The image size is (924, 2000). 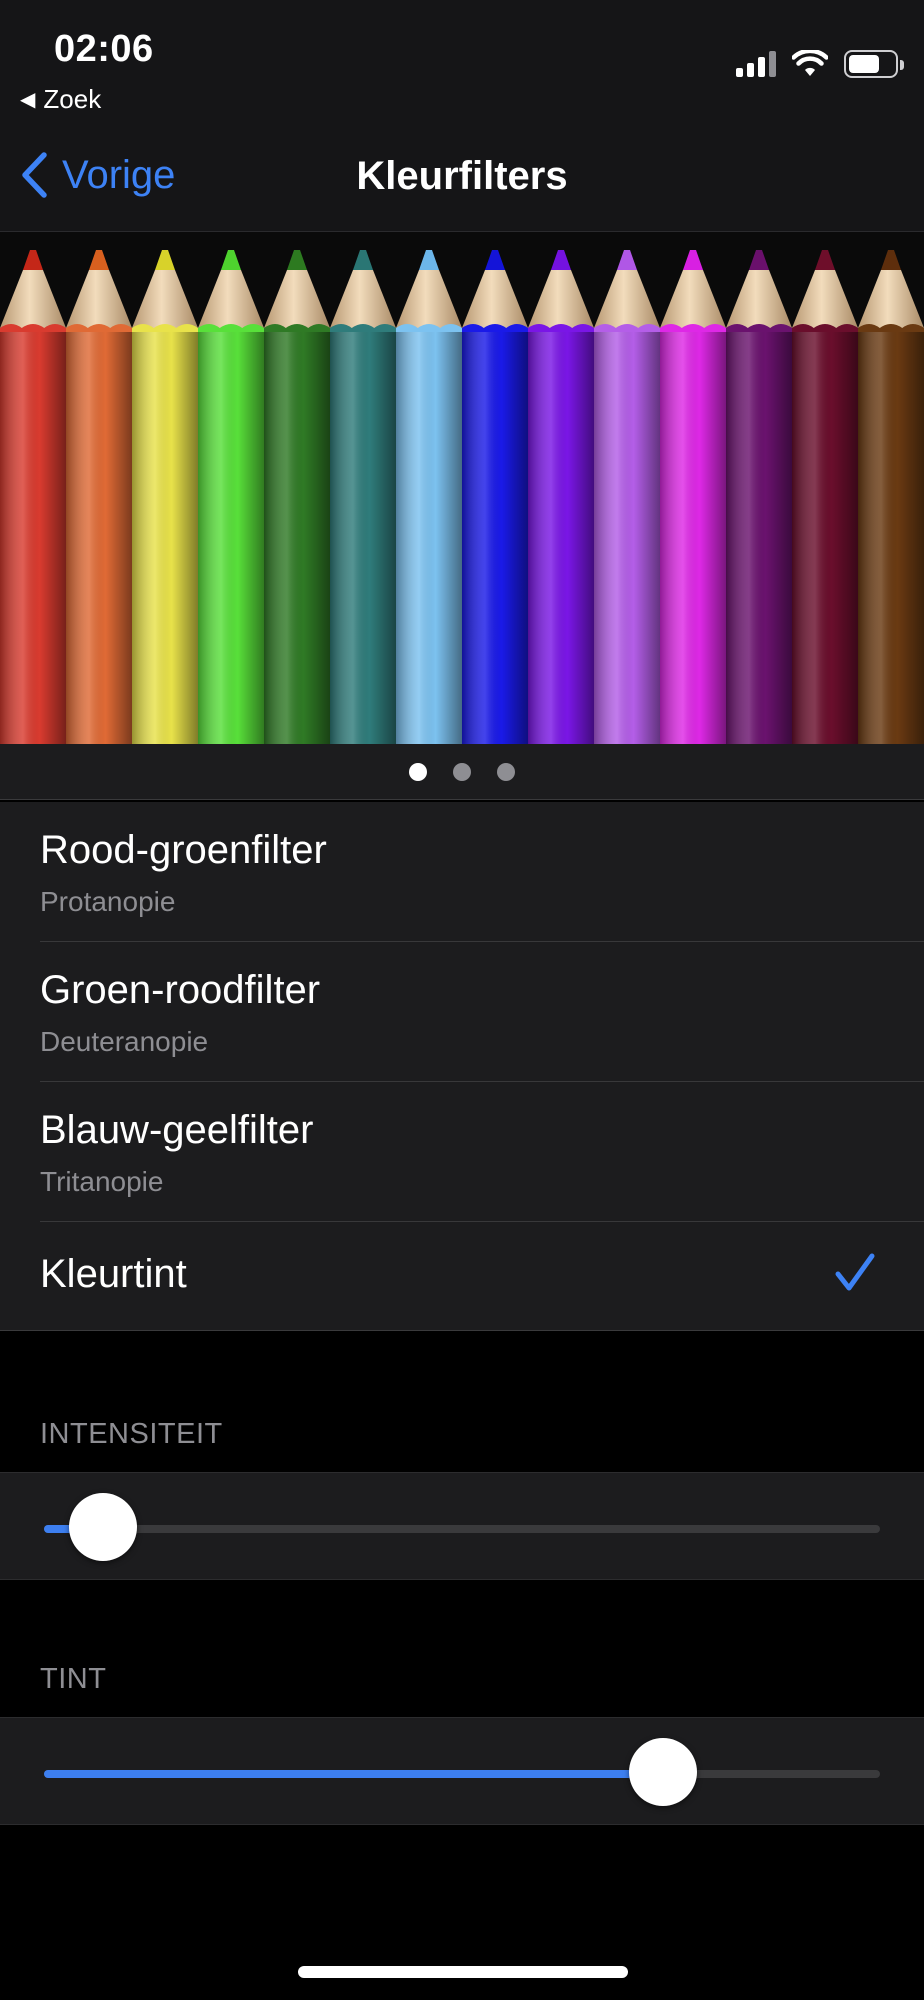 What do you see at coordinates (462, 64) in the screenshot?
I see `status-bar: 02:06 ◀ Zoek` at bounding box center [462, 64].